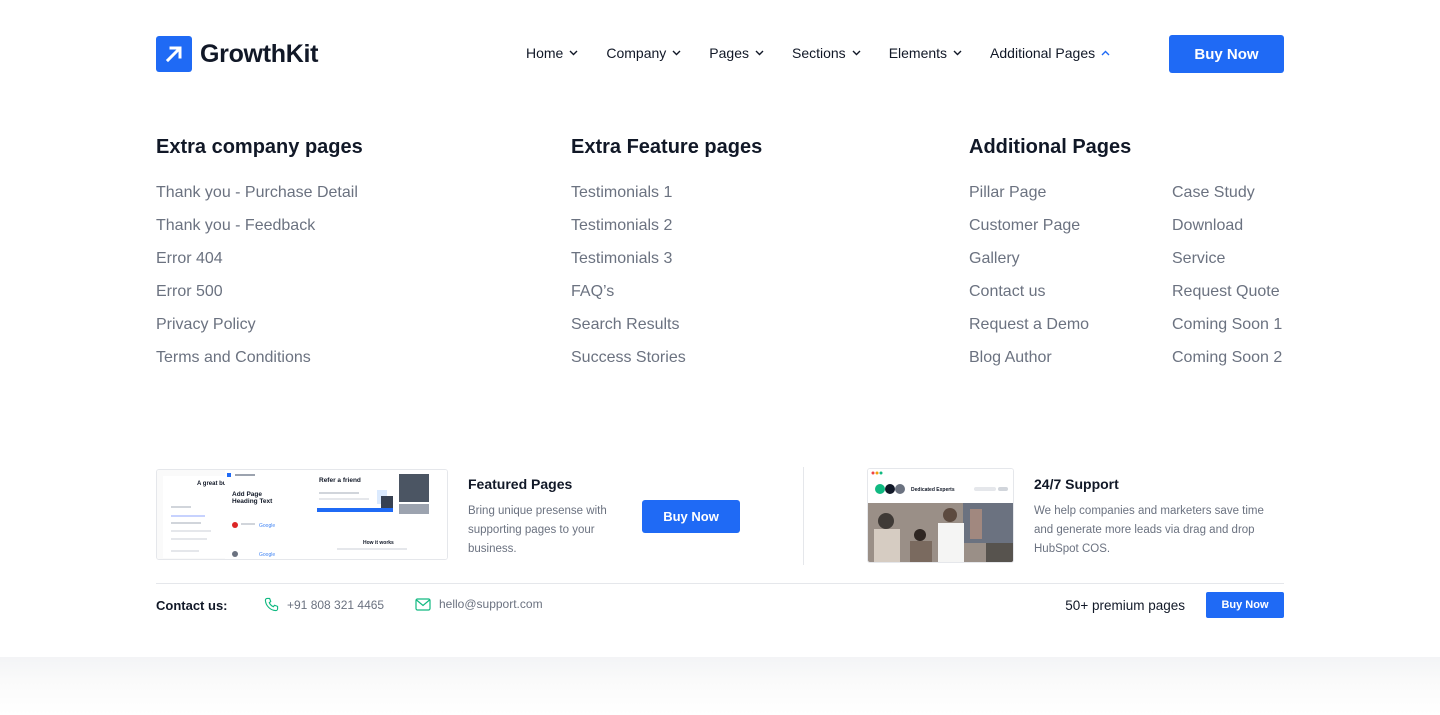  I want to click on nav-item-additional-pages: Additional Pages, so click(1050, 53).